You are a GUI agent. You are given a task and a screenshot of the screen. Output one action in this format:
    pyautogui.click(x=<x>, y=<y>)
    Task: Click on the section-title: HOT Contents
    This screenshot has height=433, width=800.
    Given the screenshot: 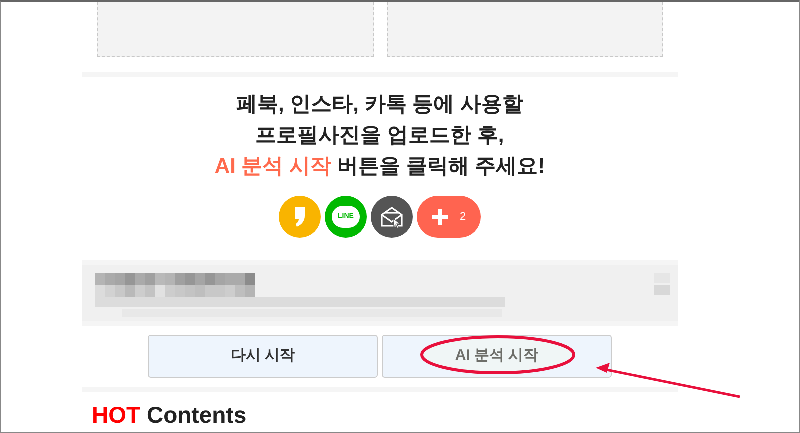 What is the action you would take?
    pyautogui.click(x=170, y=415)
    